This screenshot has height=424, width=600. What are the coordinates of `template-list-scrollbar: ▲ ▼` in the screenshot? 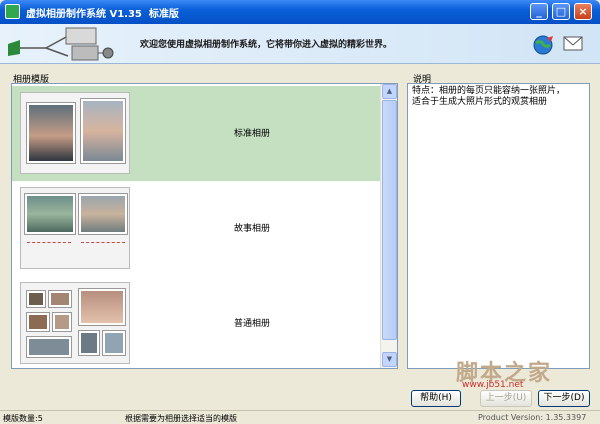 It's located at (388, 226).